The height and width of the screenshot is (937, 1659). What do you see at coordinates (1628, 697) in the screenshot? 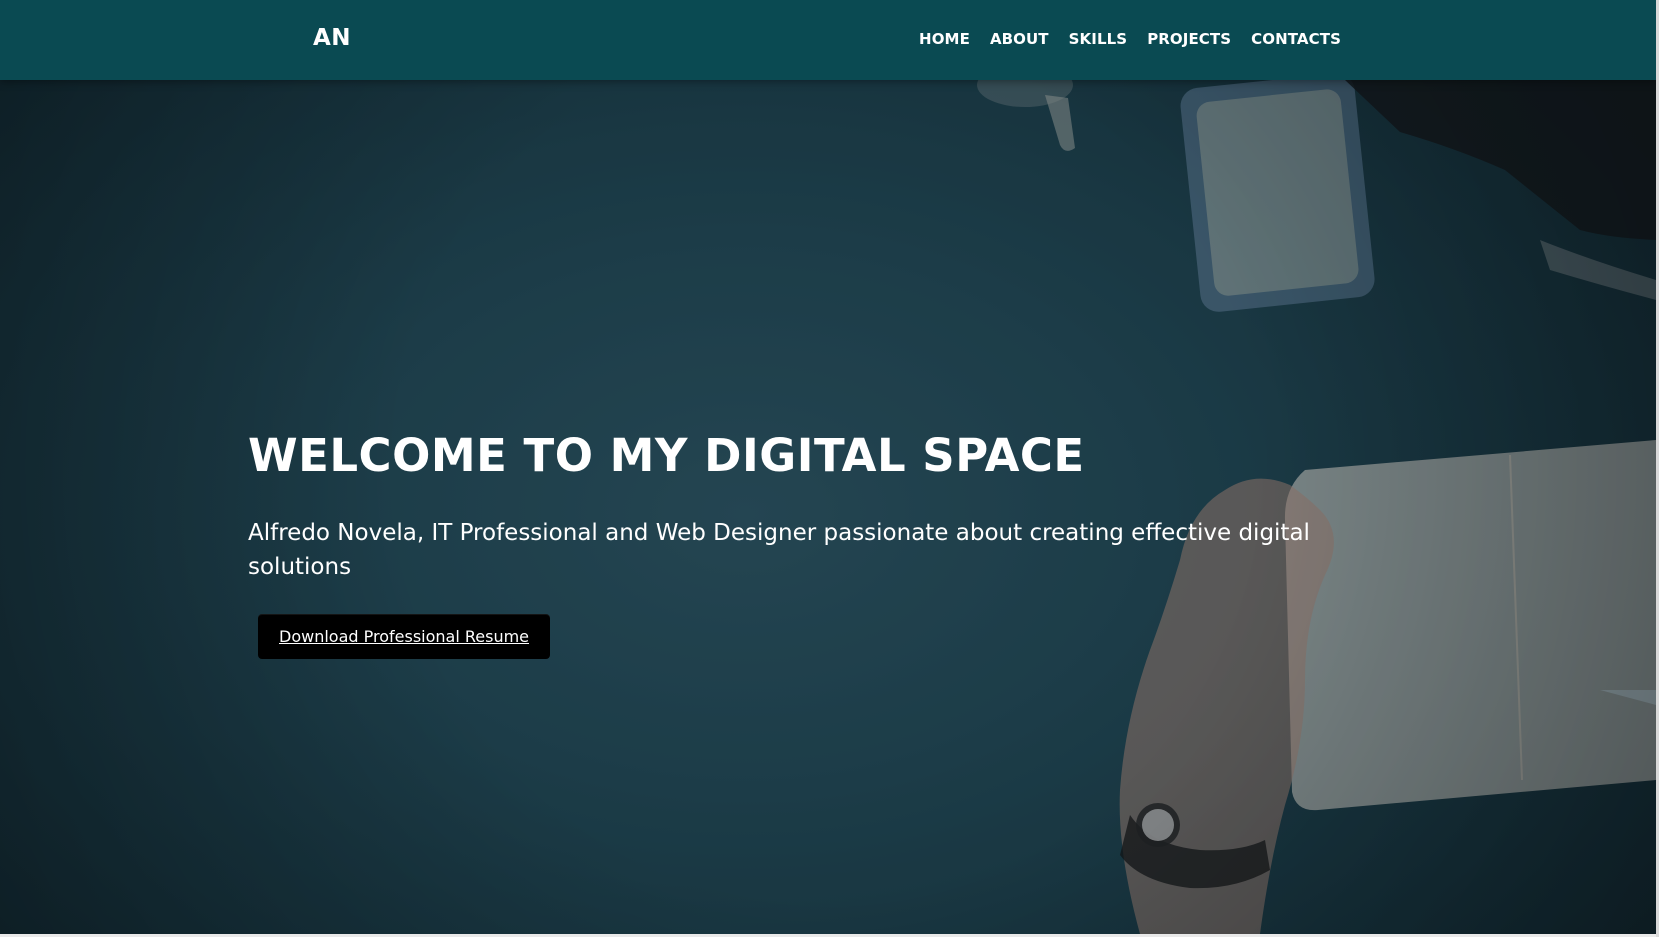
I see `pen-image` at bounding box center [1628, 697].